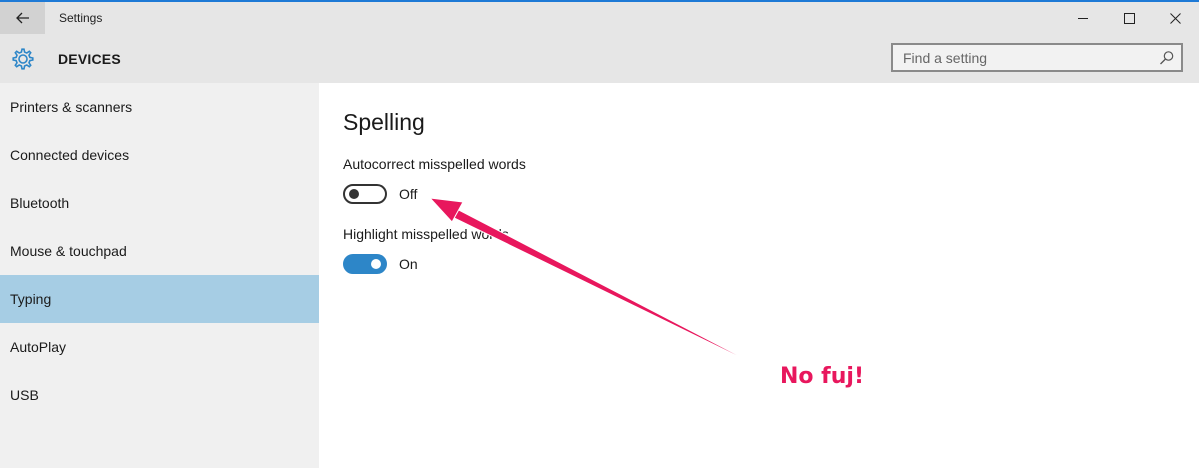 The height and width of the screenshot is (468, 1199). Describe the element at coordinates (426, 234) in the screenshot. I see `highlight-label: Highlight misspelled words` at that location.